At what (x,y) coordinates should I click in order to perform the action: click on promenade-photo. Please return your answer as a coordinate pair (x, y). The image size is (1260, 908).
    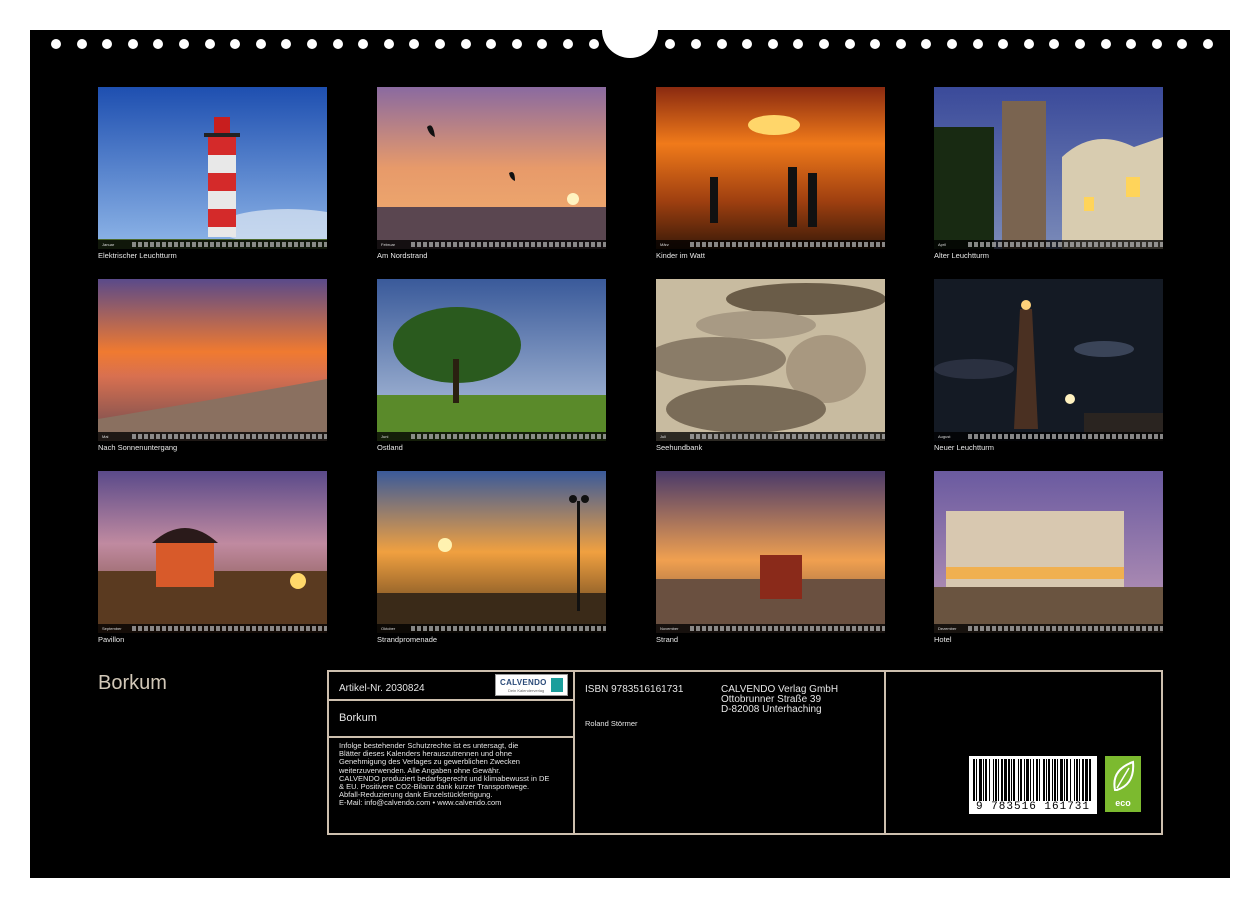
    Looking at the image, I should click on (491, 552).